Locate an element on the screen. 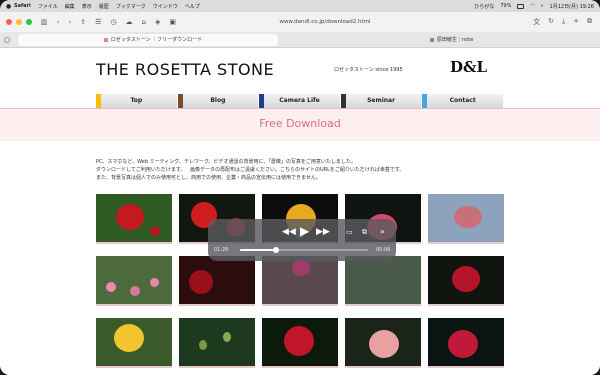 The image size is (600, 375). progress-fill is located at coordinates (258, 250).